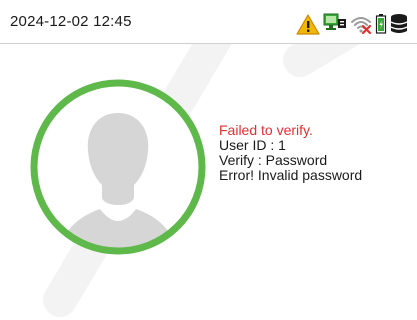  What do you see at coordinates (308, 24) in the screenshot?
I see `warning-icon` at bounding box center [308, 24].